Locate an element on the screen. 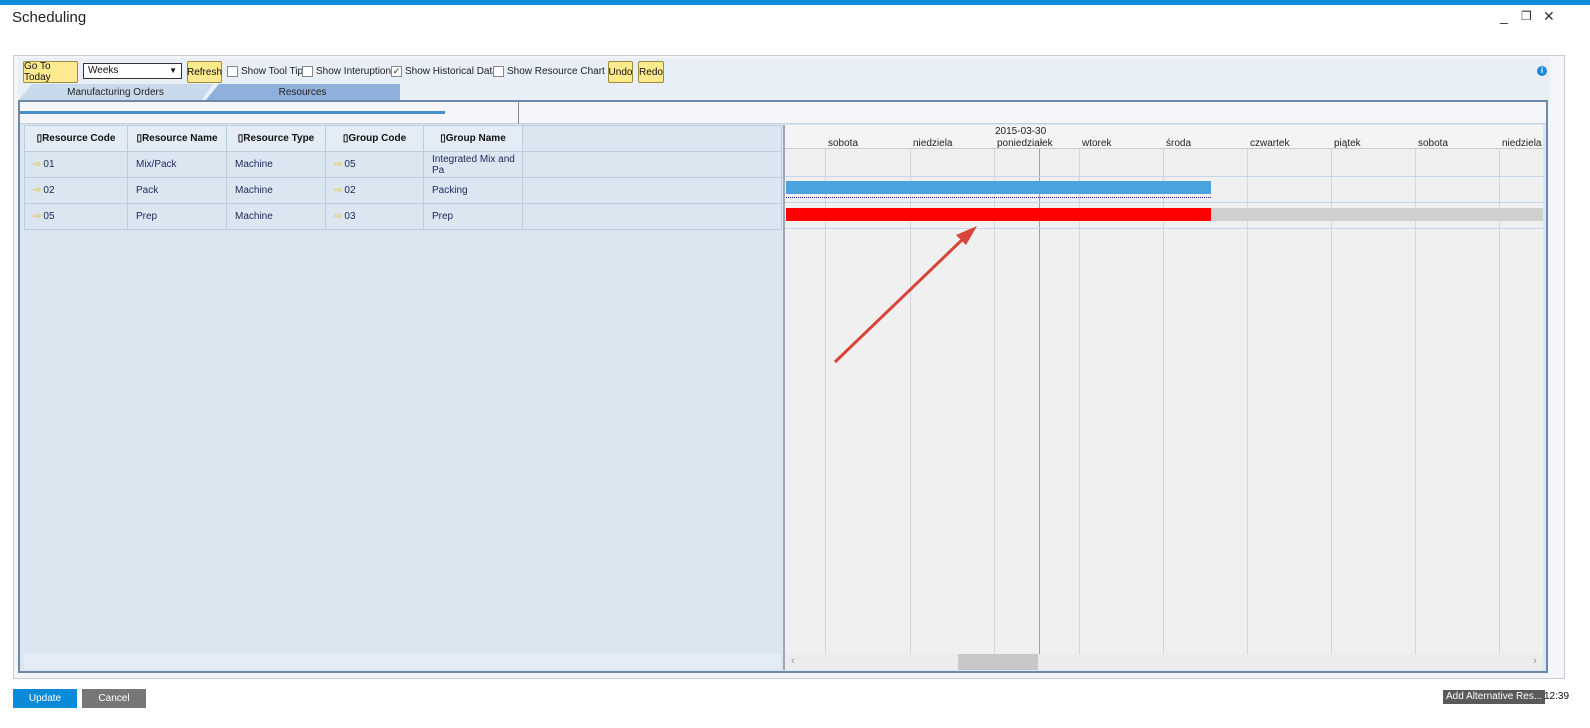 The image size is (1590, 728). clock: 12:39 is located at coordinates (1557, 696).